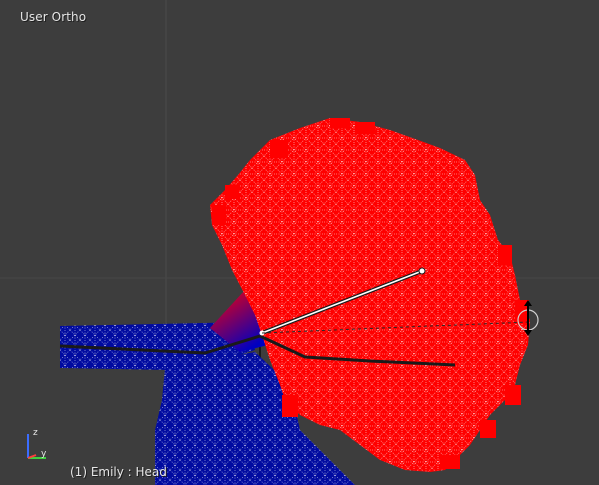  I want to click on axis-gizmo: z y, so click(37, 443).